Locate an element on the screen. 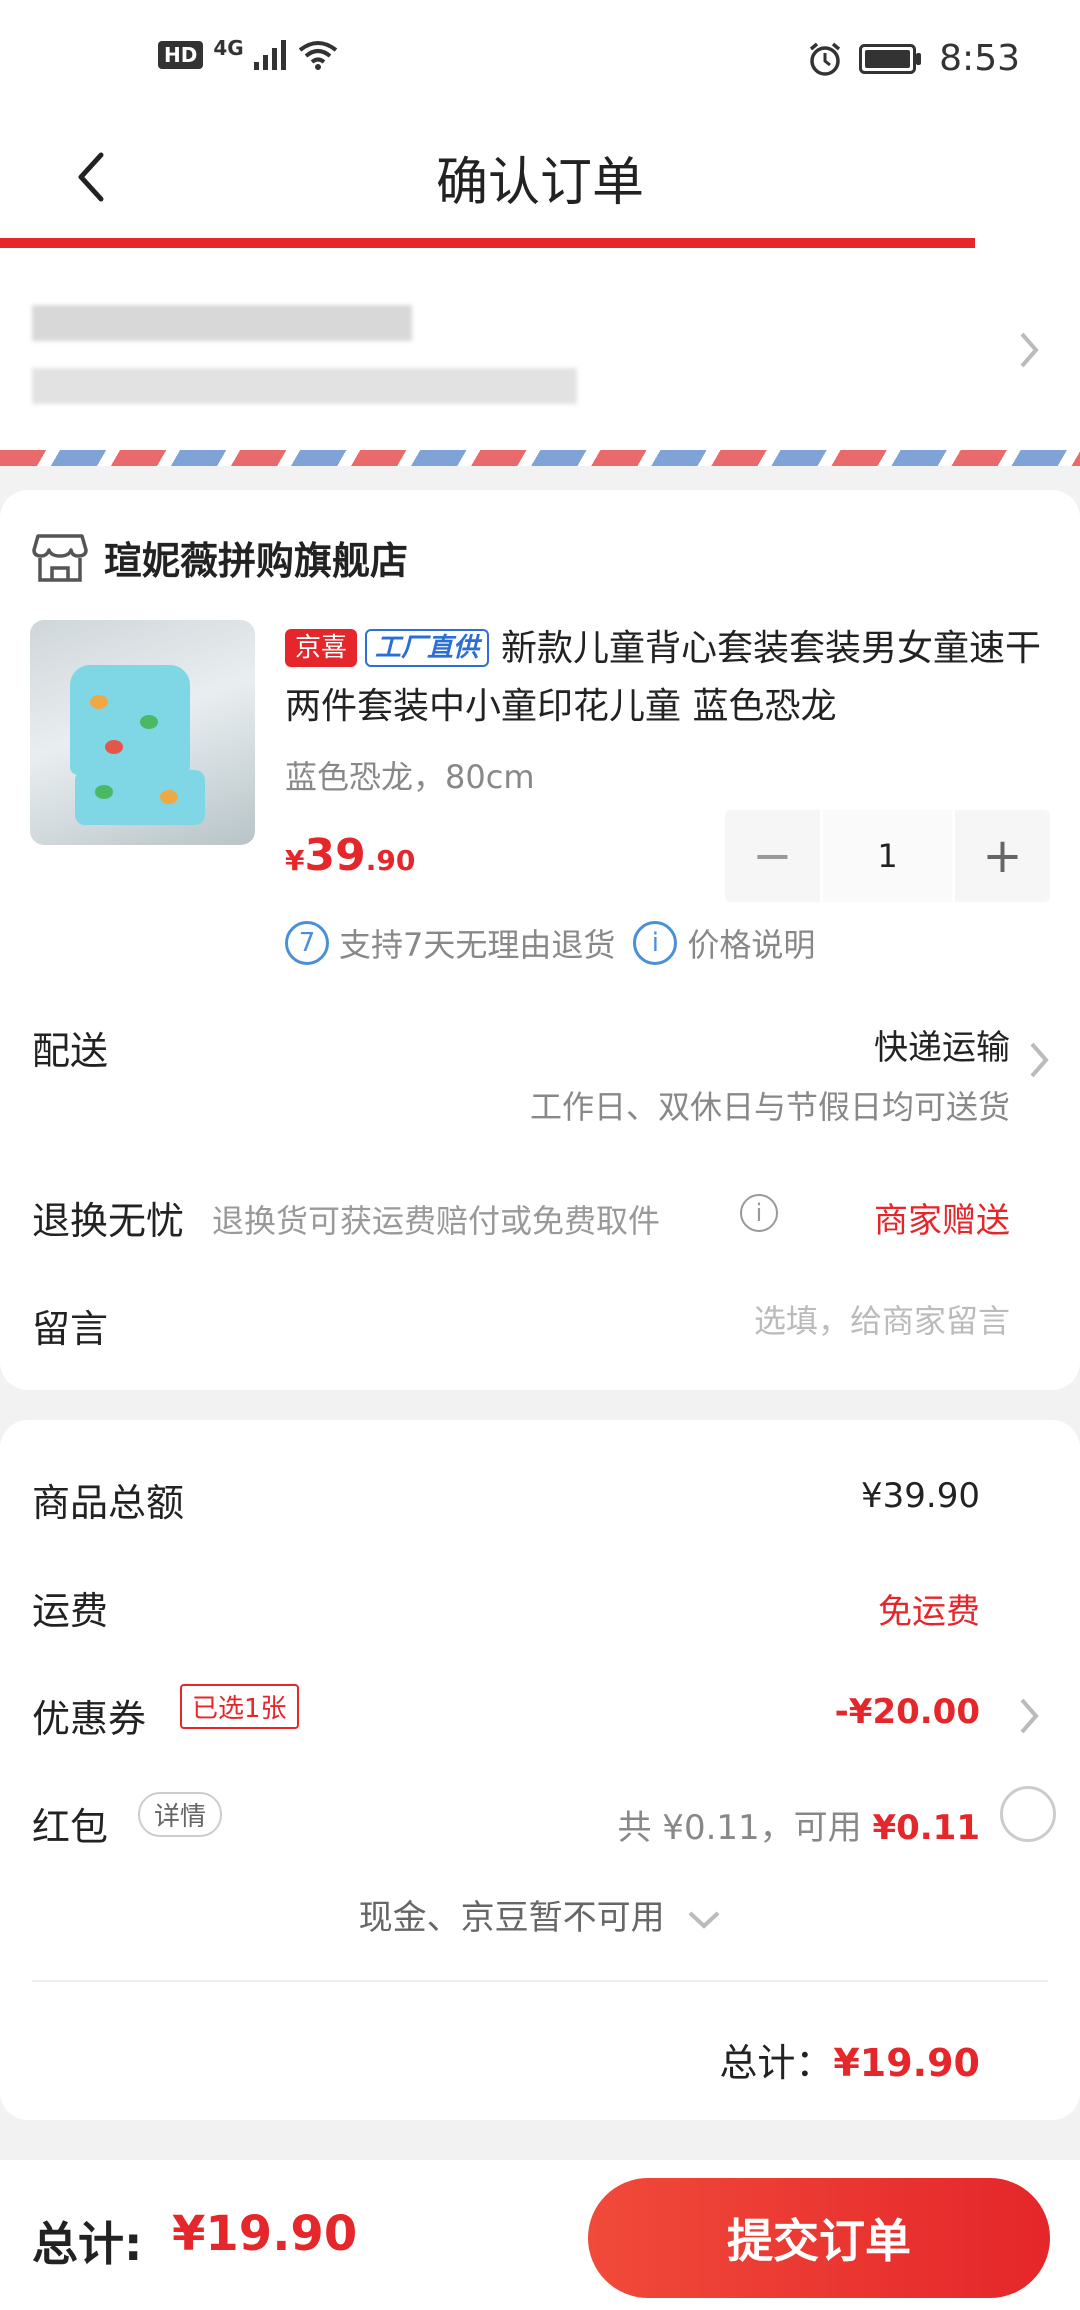 This screenshot has height=2310, width=1080. page-title: 确认订单 is located at coordinates (539, 183).